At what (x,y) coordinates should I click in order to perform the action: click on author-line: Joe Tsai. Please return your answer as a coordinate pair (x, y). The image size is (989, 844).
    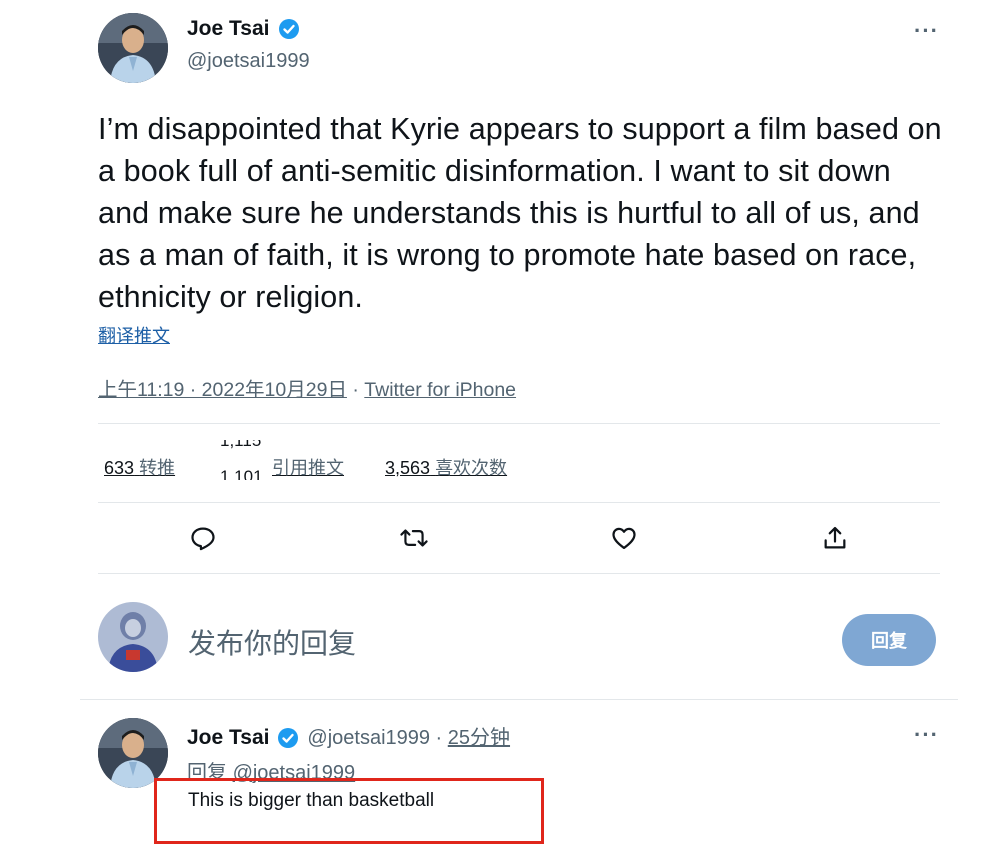
    Looking at the image, I should click on (243, 29).